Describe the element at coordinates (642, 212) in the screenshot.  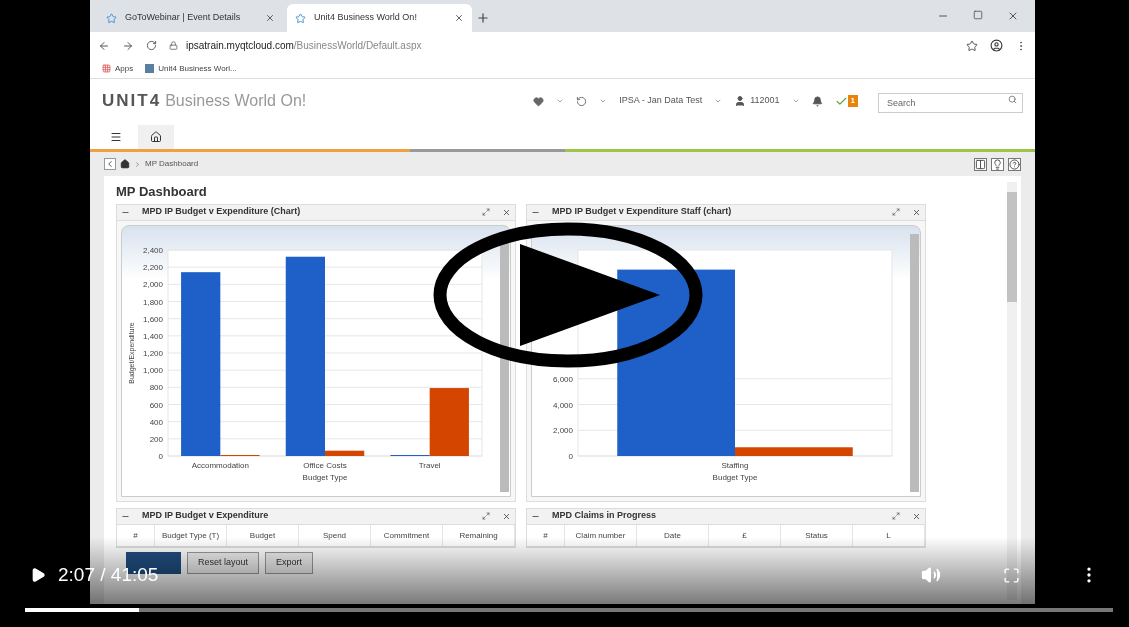
I see `panel-title: MPD IP Budget v Expenditure Staff (chart)` at that location.